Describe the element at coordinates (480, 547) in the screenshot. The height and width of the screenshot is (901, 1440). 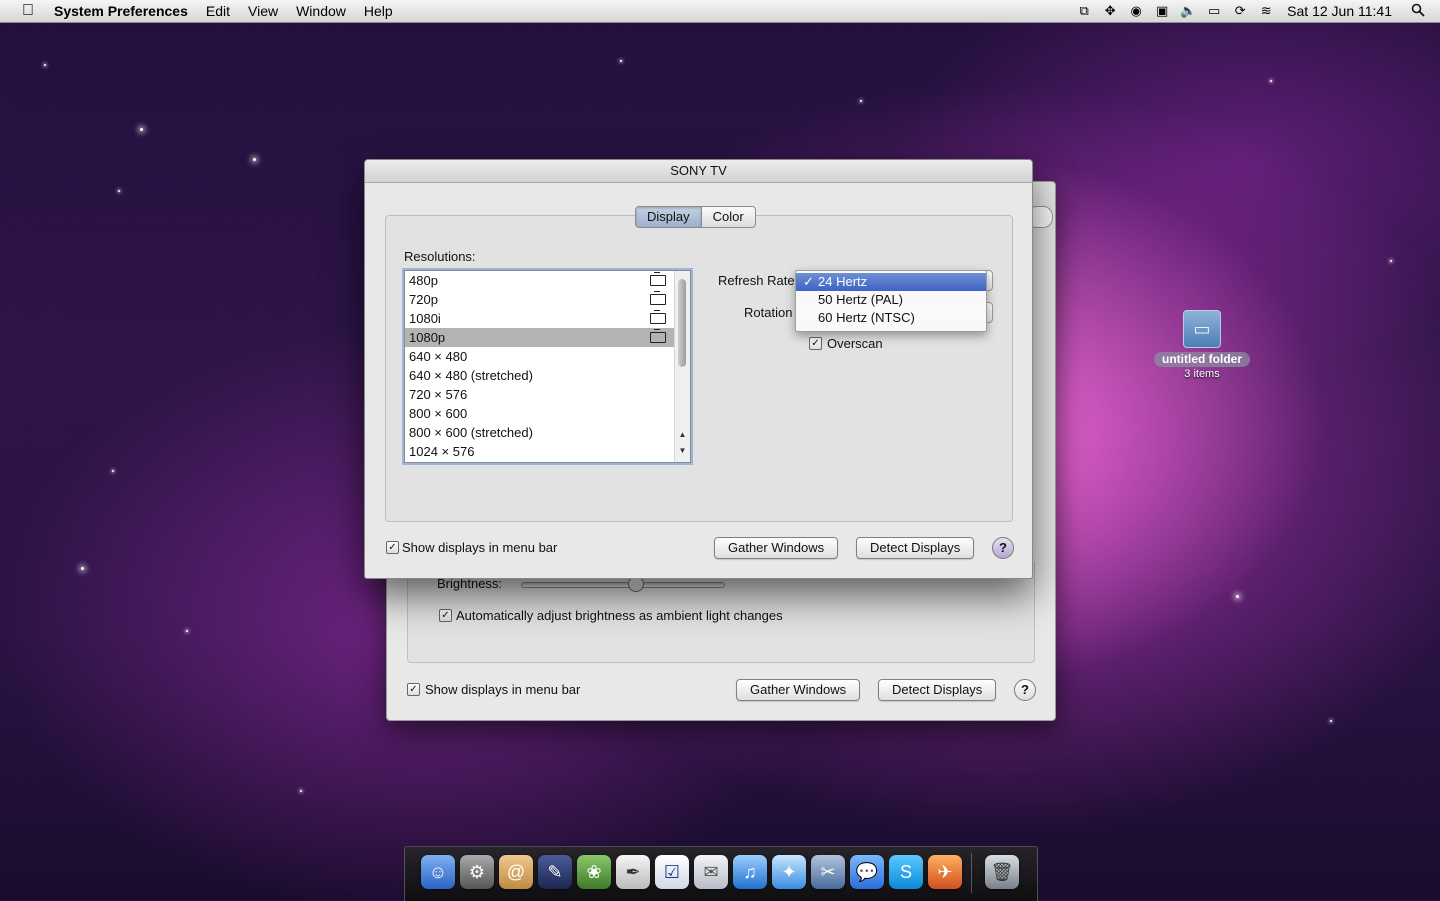
I see `show-displays-label: Show displays in menu bar` at that location.